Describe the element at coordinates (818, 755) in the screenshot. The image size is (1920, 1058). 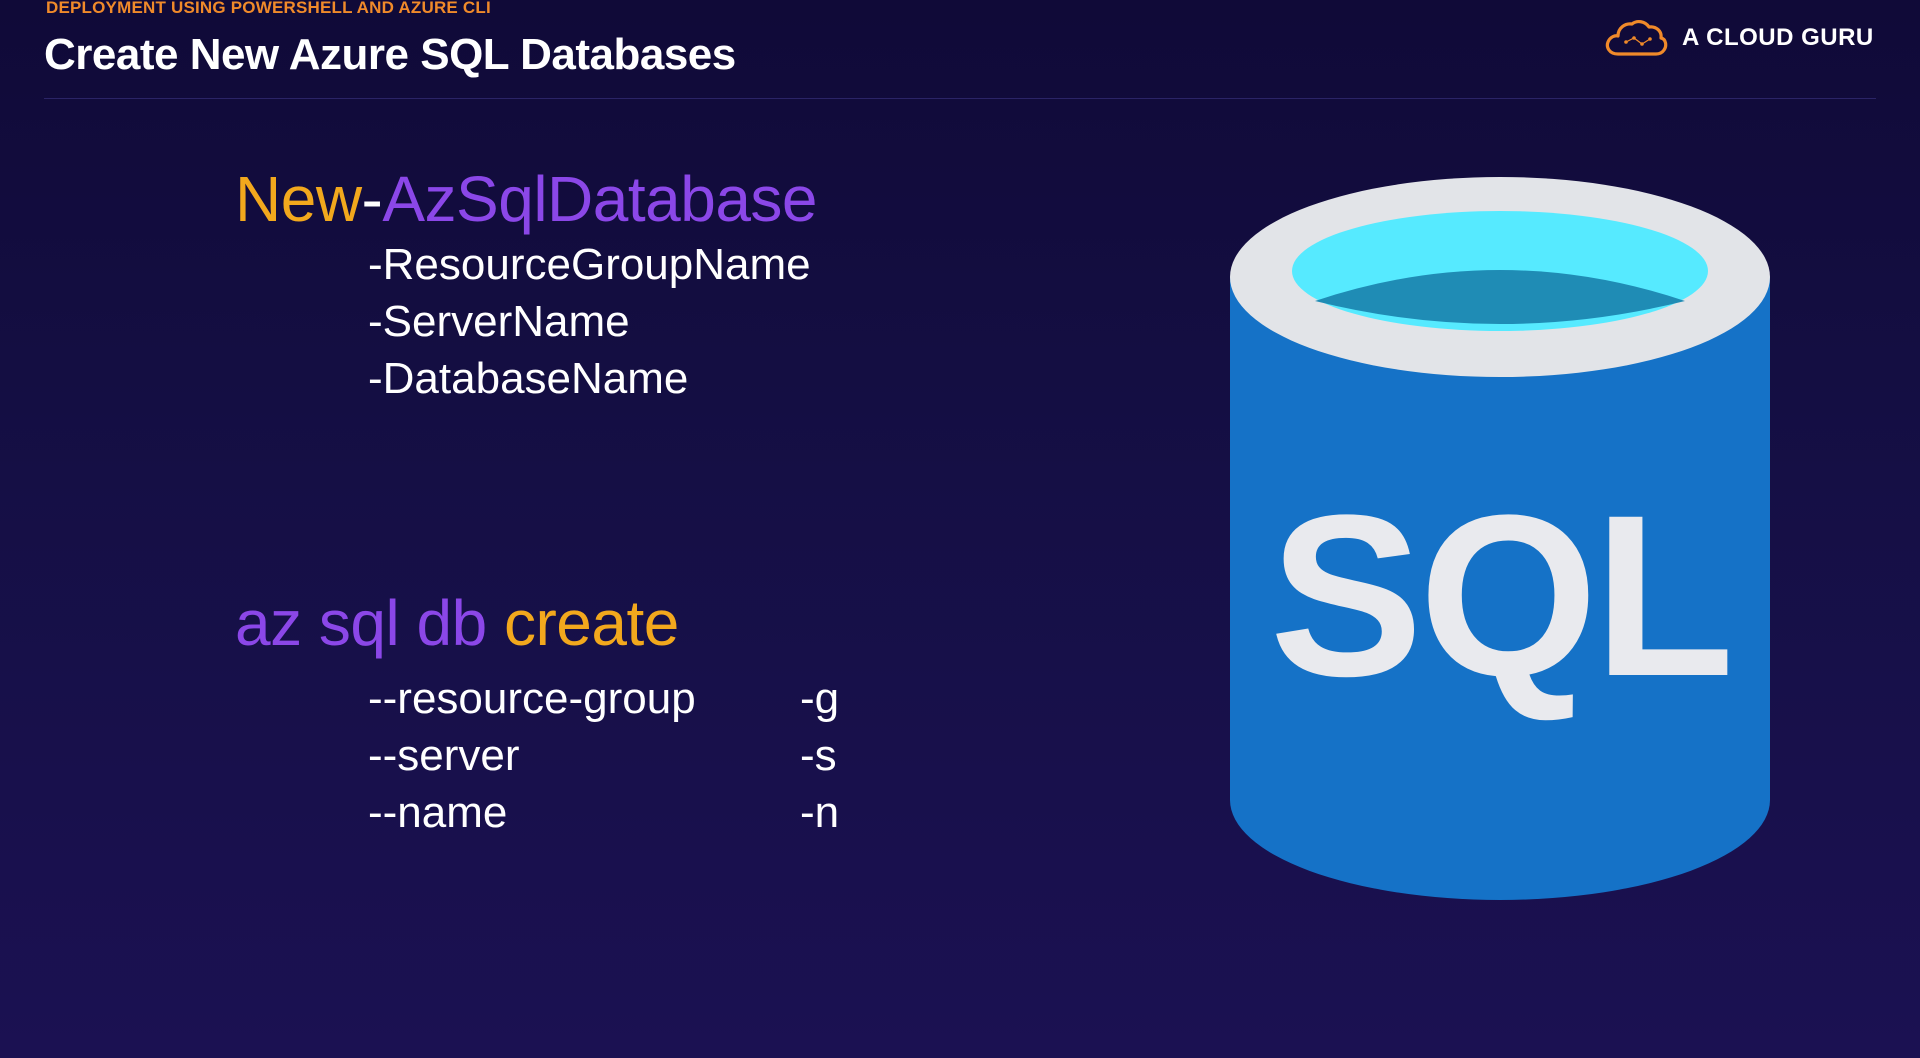
I see `cli-param-short: -s` at that location.